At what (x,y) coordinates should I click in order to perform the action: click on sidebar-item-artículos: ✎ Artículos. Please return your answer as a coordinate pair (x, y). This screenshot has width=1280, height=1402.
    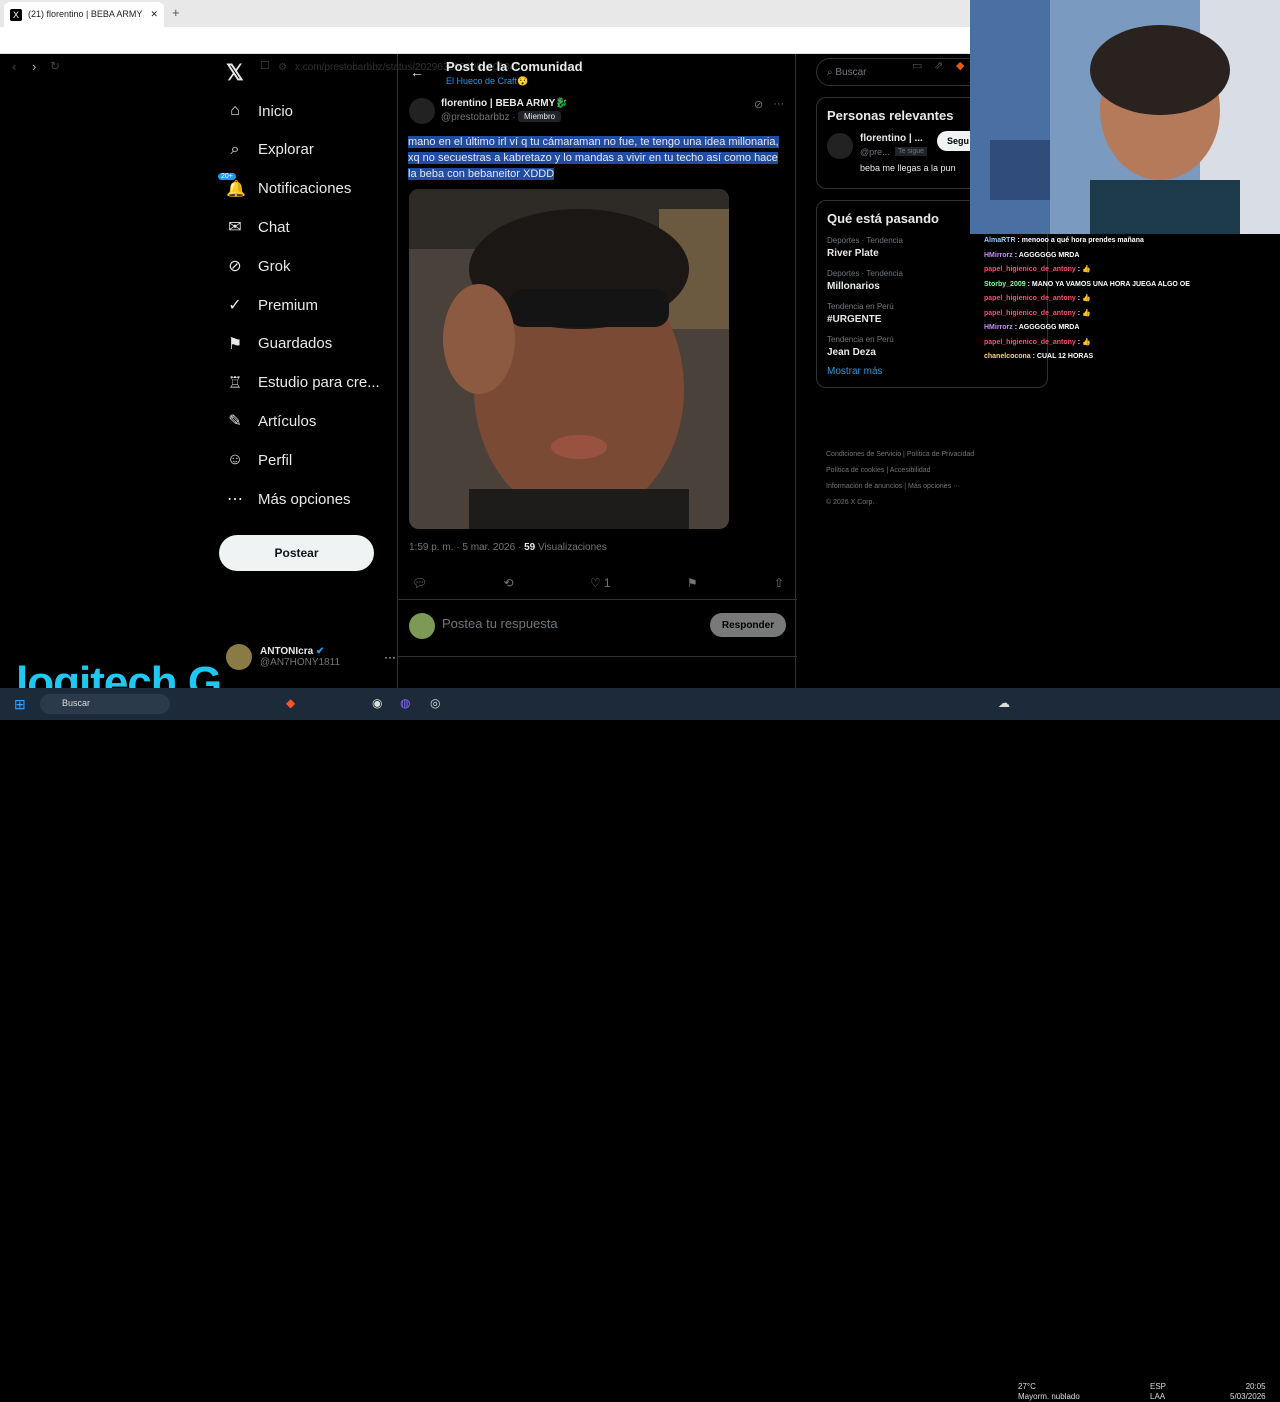
    Looking at the image, I should click on (271, 421).